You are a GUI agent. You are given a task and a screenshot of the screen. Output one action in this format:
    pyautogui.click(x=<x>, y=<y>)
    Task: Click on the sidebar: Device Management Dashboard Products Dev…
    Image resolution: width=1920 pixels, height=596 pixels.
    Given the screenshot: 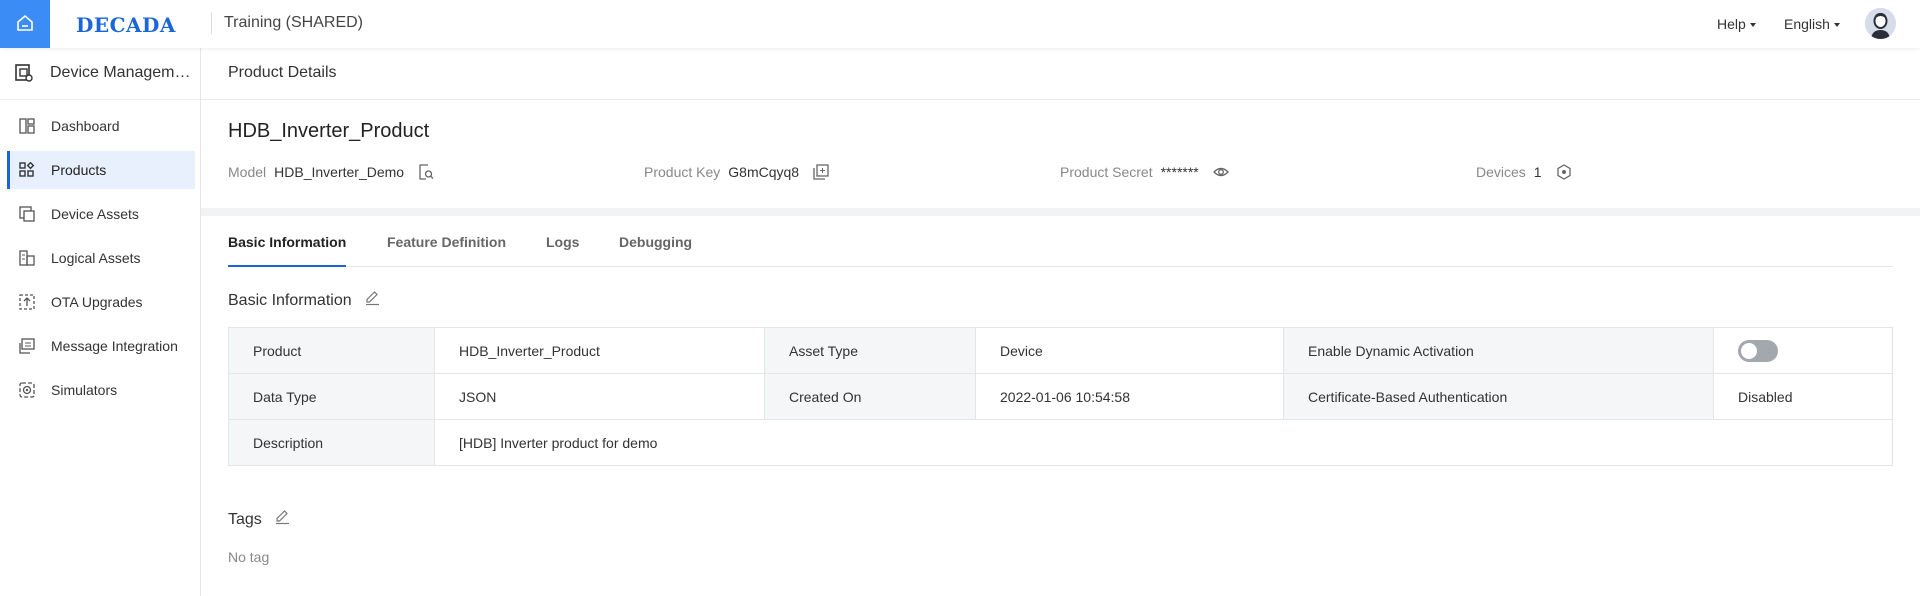 What is the action you would take?
    pyautogui.click(x=100, y=322)
    